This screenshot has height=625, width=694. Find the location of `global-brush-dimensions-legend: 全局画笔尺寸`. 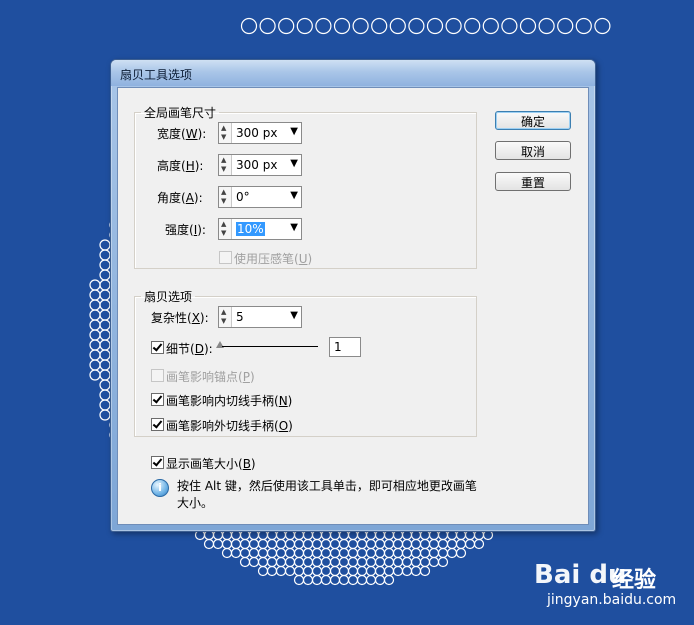

global-brush-dimensions-legend: 全局画笔尺寸 is located at coordinates (180, 113).